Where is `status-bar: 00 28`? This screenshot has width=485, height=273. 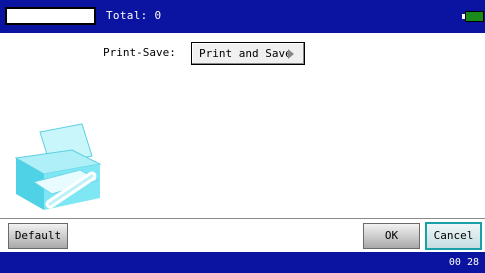
status-bar: 00 28 is located at coordinates (242, 262).